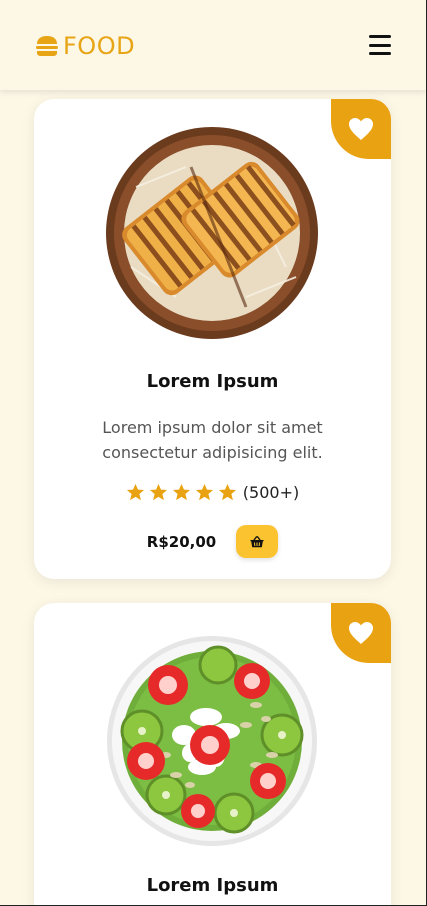  I want to click on price-row: R$20,00, so click(212, 541).